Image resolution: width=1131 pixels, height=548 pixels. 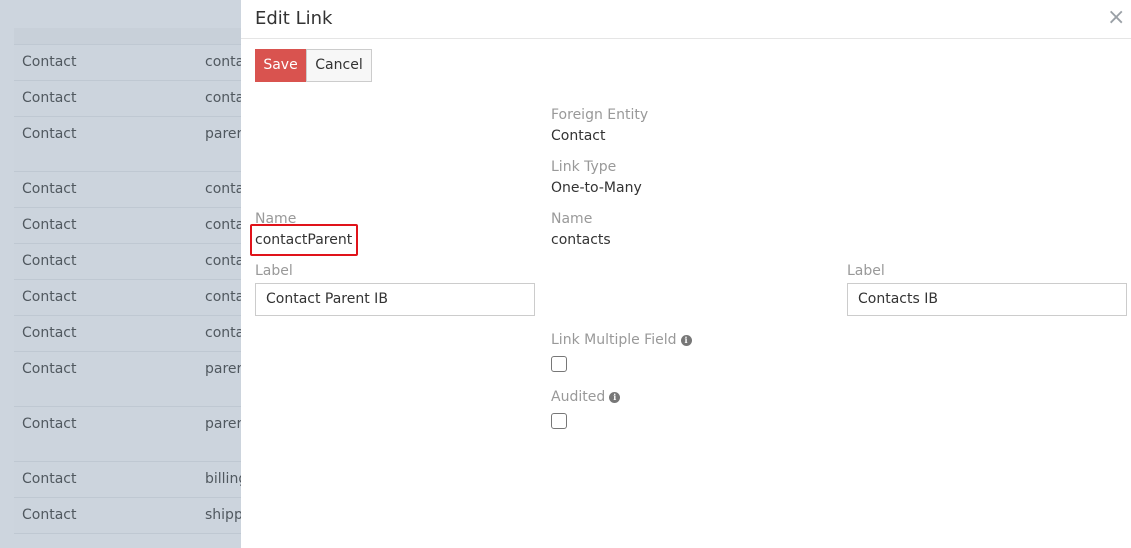 I want to click on label-right-input: Contacts IB, so click(x=987, y=299).